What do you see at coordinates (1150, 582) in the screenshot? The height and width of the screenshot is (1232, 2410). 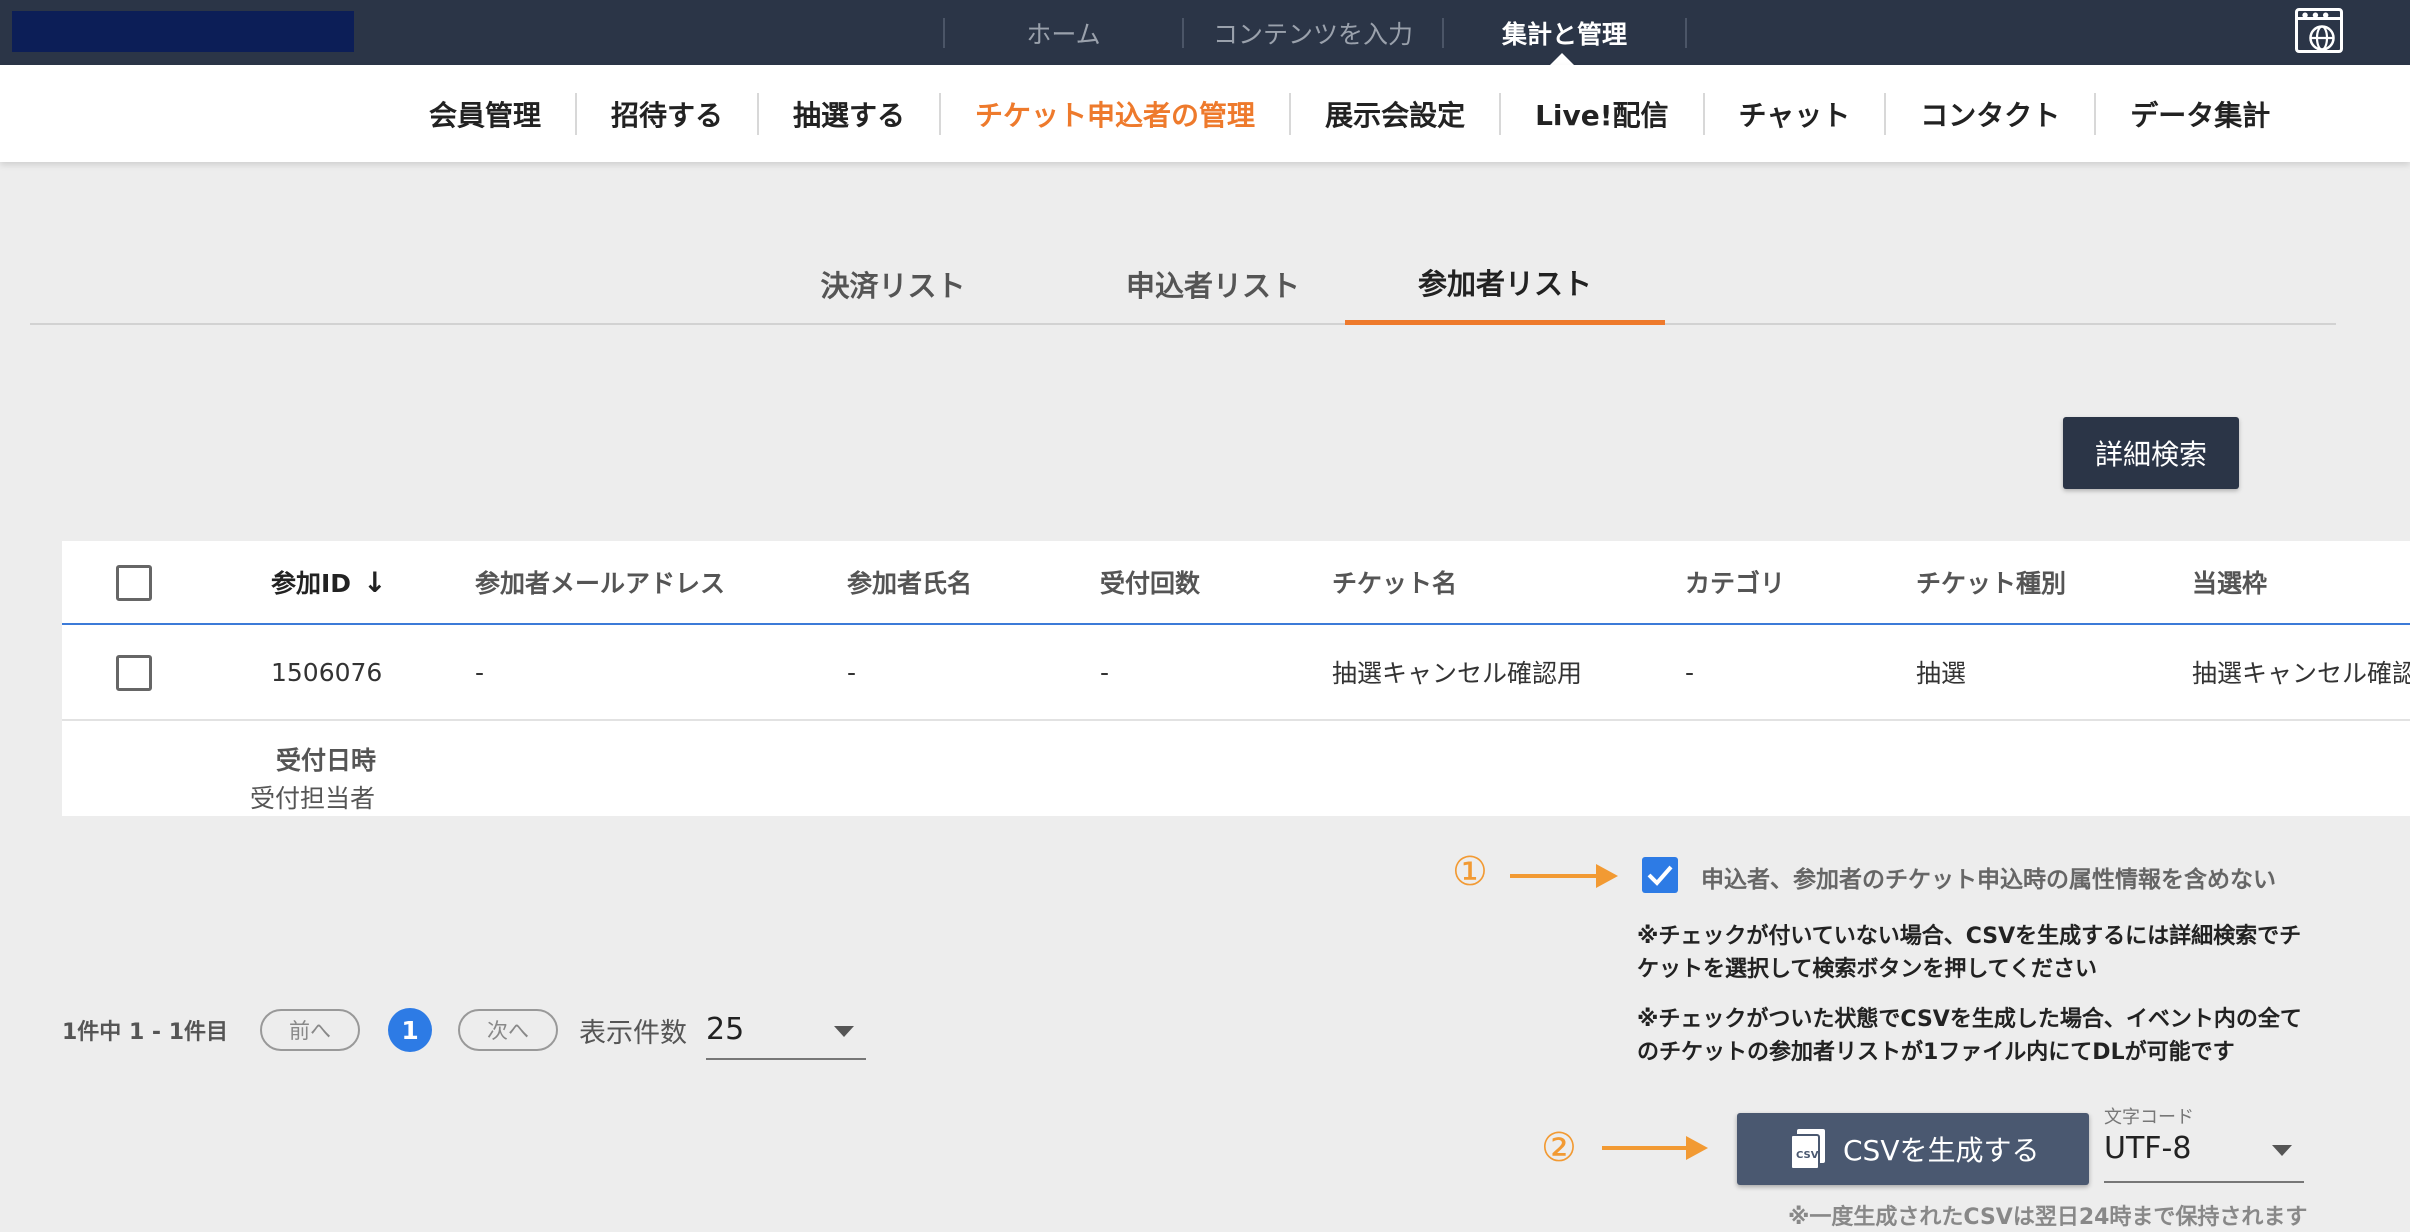 I see `column-header-reception-count: 受付回数` at bounding box center [1150, 582].